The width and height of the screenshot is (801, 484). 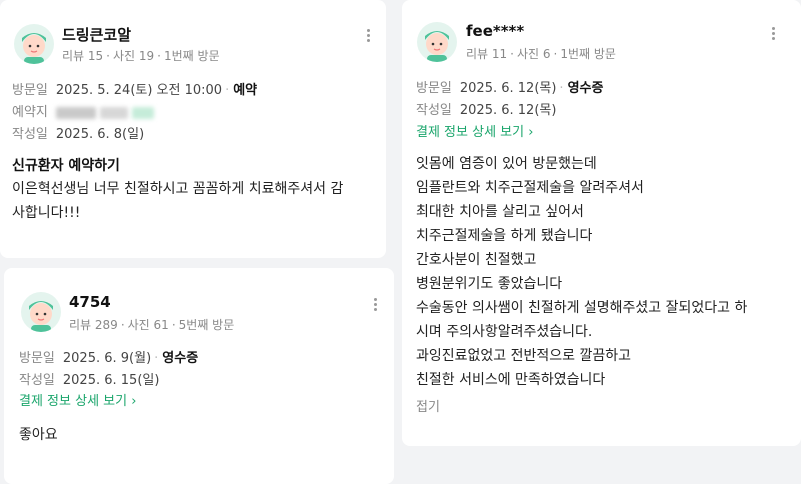 I want to click on visit-date-row: 방문일 2025. 6. 12(목) · 영수증, so click(x=510, y=88).